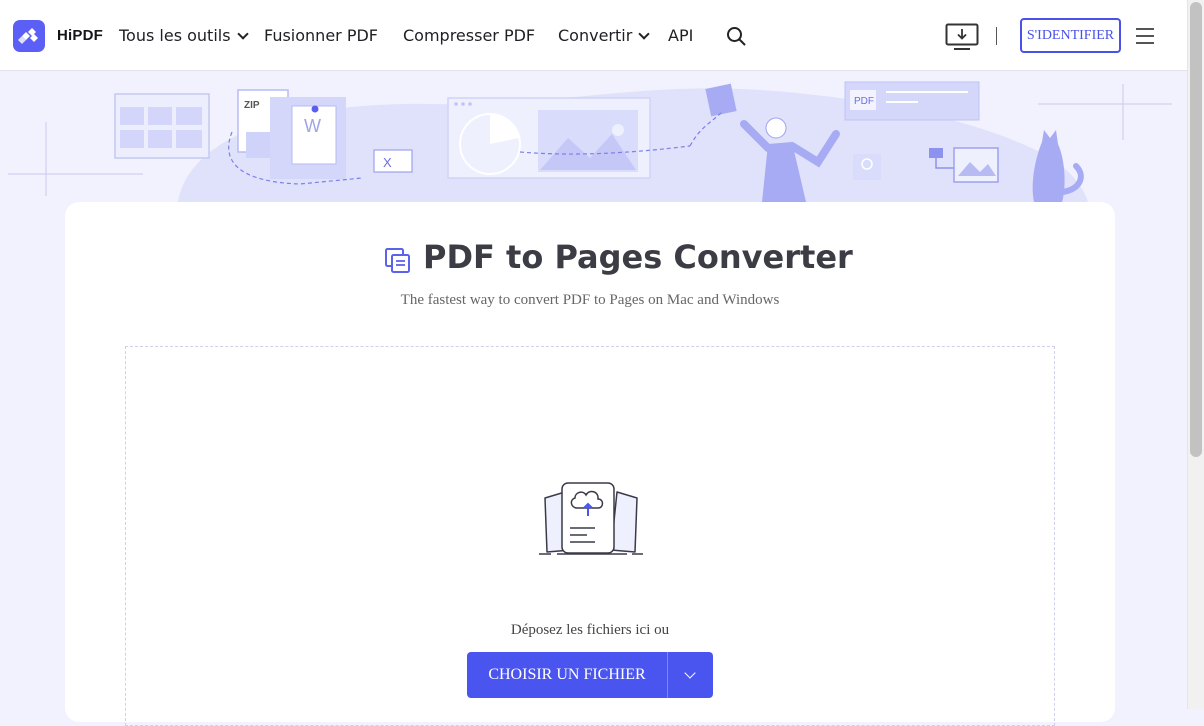 This screenshot has width=1204, height=726. Describe the element at coordinates (567, 675) in the screenshot. I see `choose-file-button: CHOISIR UN FICHIER` at that location.